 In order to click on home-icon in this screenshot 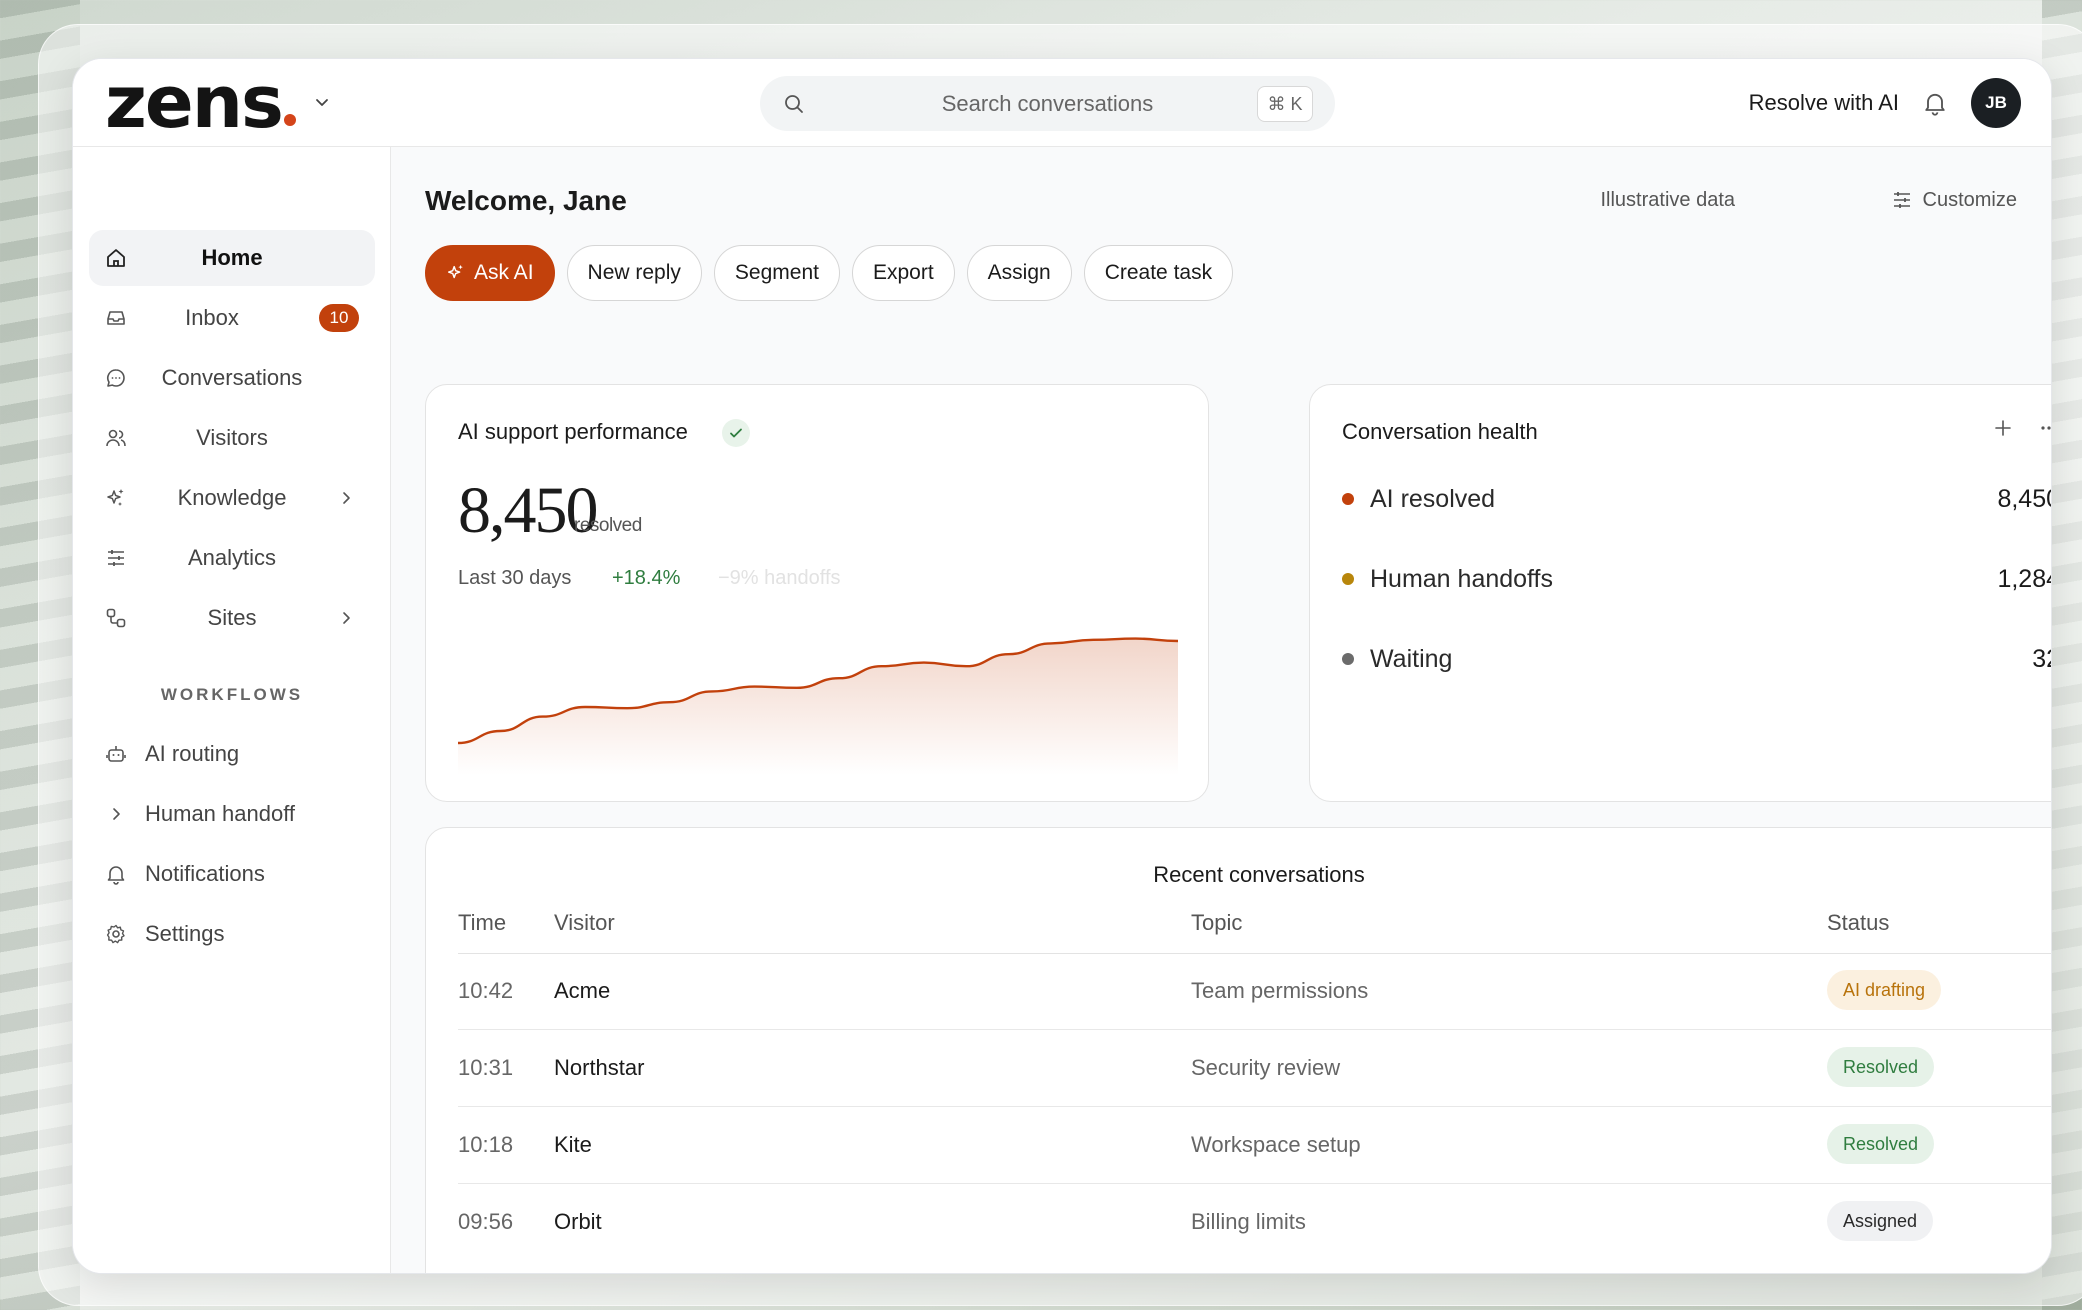, I will do `click(116, 258)`.